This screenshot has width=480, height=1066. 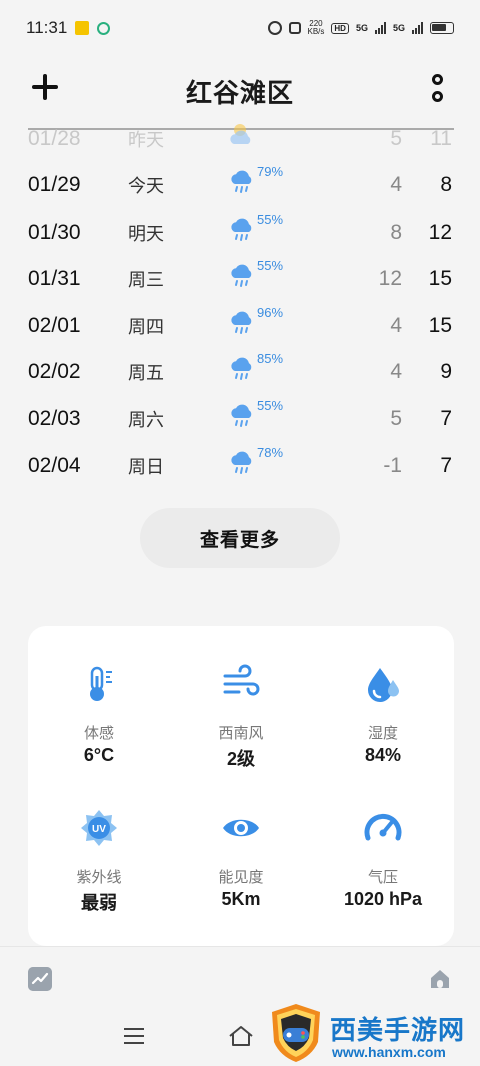 I want to click on detail-label: 体感, so click(x=98, y=733).